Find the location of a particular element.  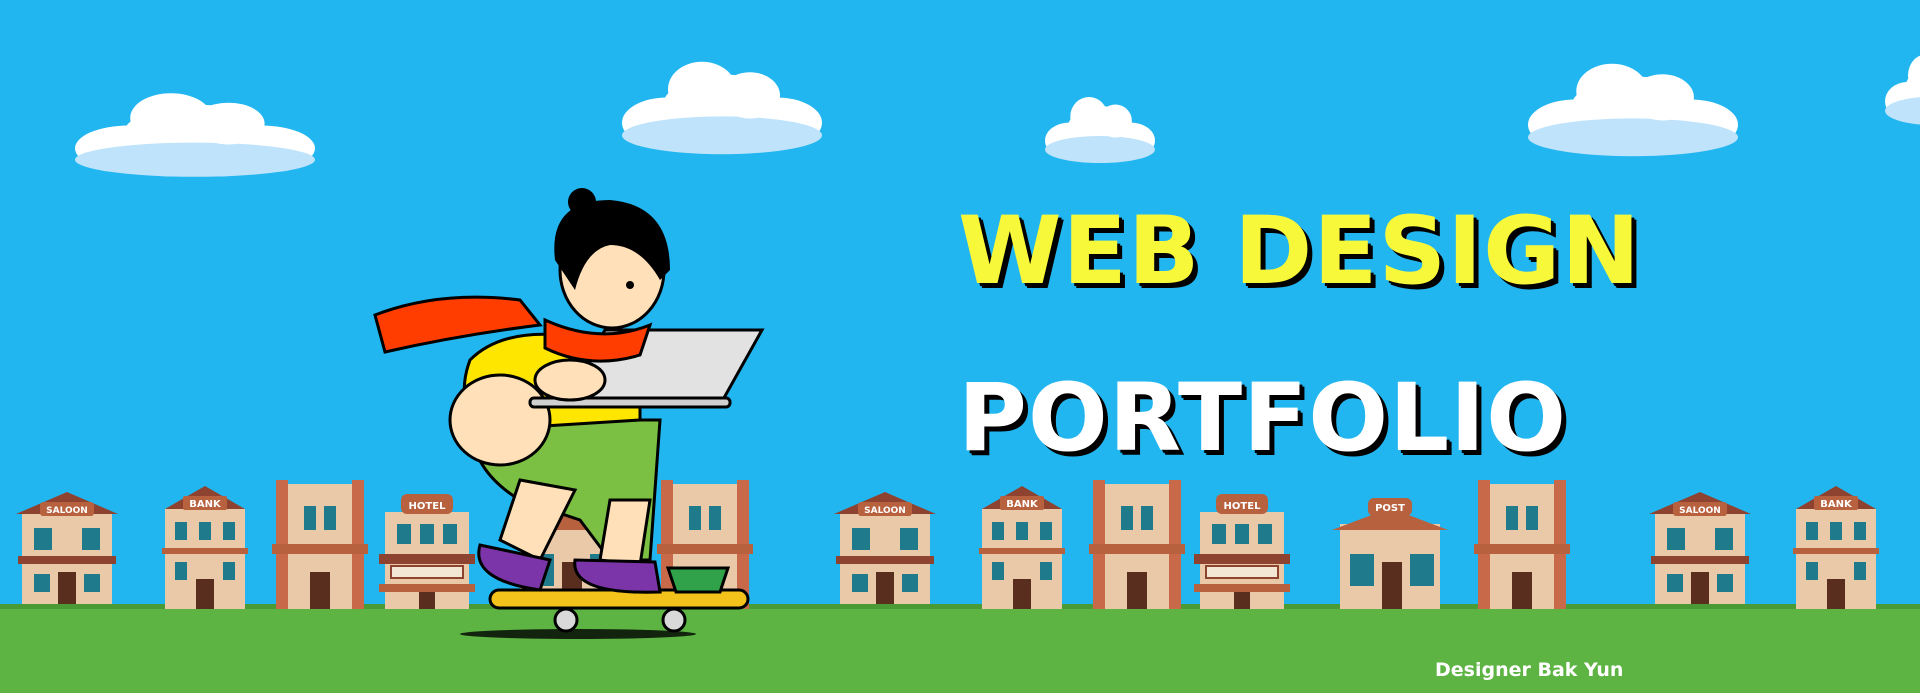

title-web-design: WEB DESIGN is located at coordinates (1300, 251).